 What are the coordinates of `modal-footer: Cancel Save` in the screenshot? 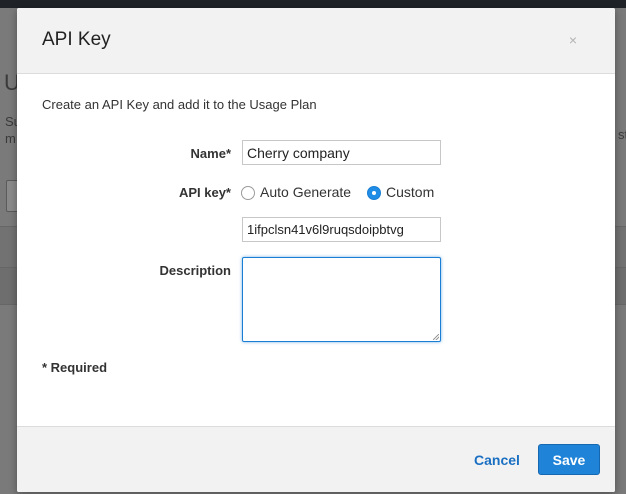 It's located at (316, 459).